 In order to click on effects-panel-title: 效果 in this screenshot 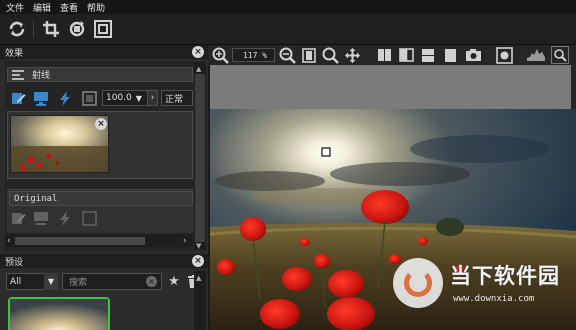, I will do `click(14, 53)`.